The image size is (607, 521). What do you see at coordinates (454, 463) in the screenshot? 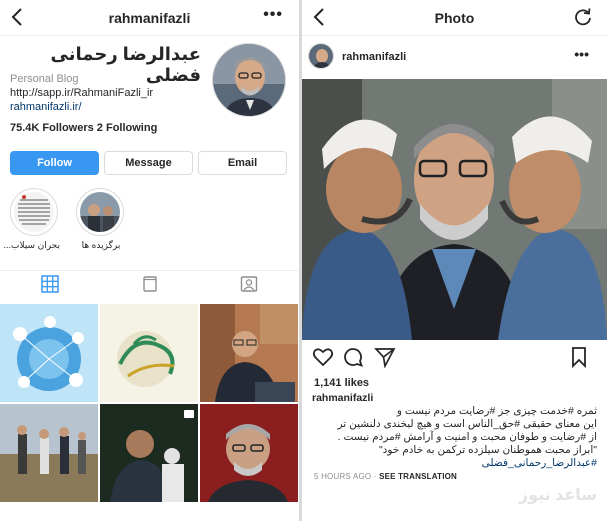
I see `caption-hashtag: #عبدالرضا_رحمانی_فضلی` at bounding box center [454, 463].